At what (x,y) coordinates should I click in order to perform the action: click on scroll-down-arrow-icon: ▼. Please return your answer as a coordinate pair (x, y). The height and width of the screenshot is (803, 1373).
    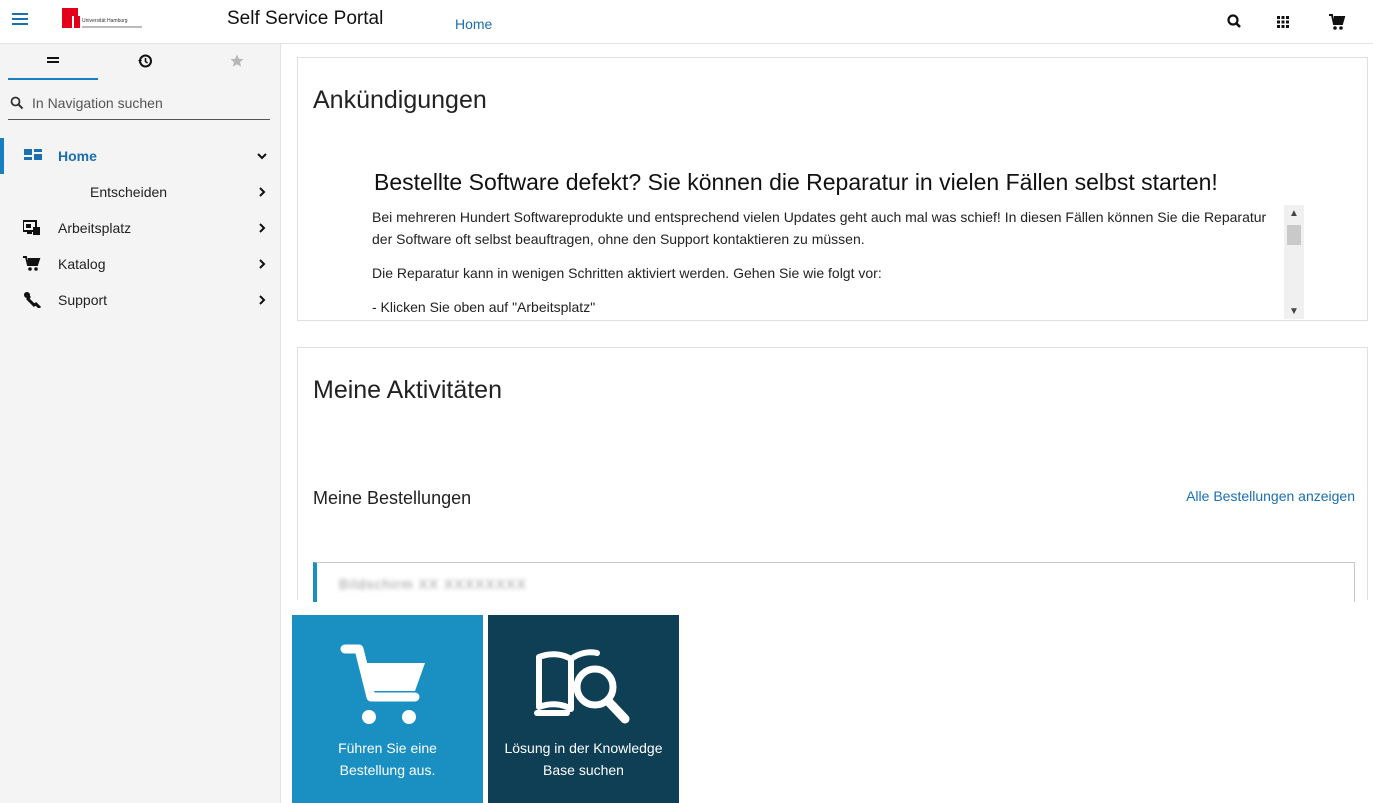
    Looking at the image, I should click on (1294, 312).